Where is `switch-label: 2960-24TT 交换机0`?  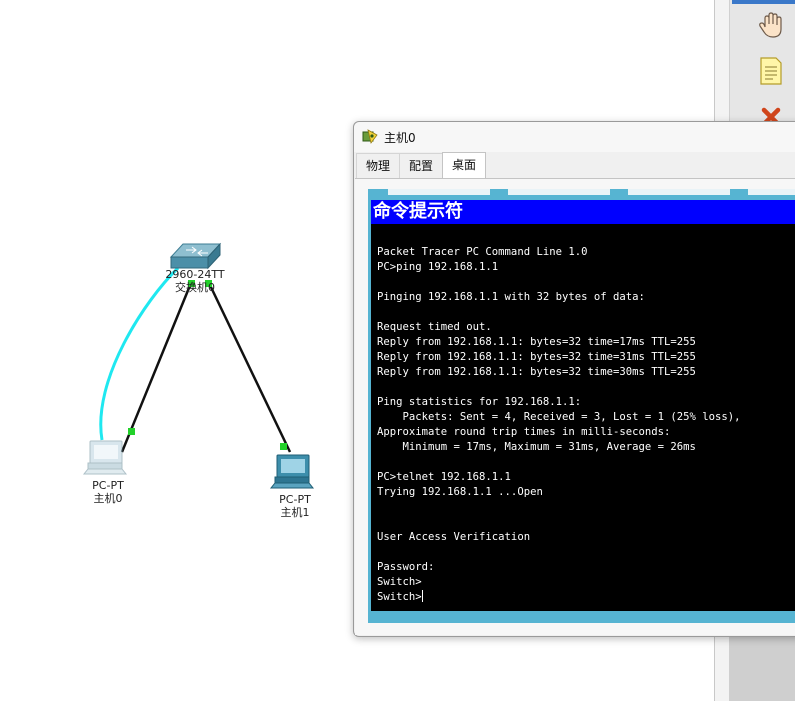 switch-label: 2960-24TT 交换机0 is located at coordinates (195, 281).